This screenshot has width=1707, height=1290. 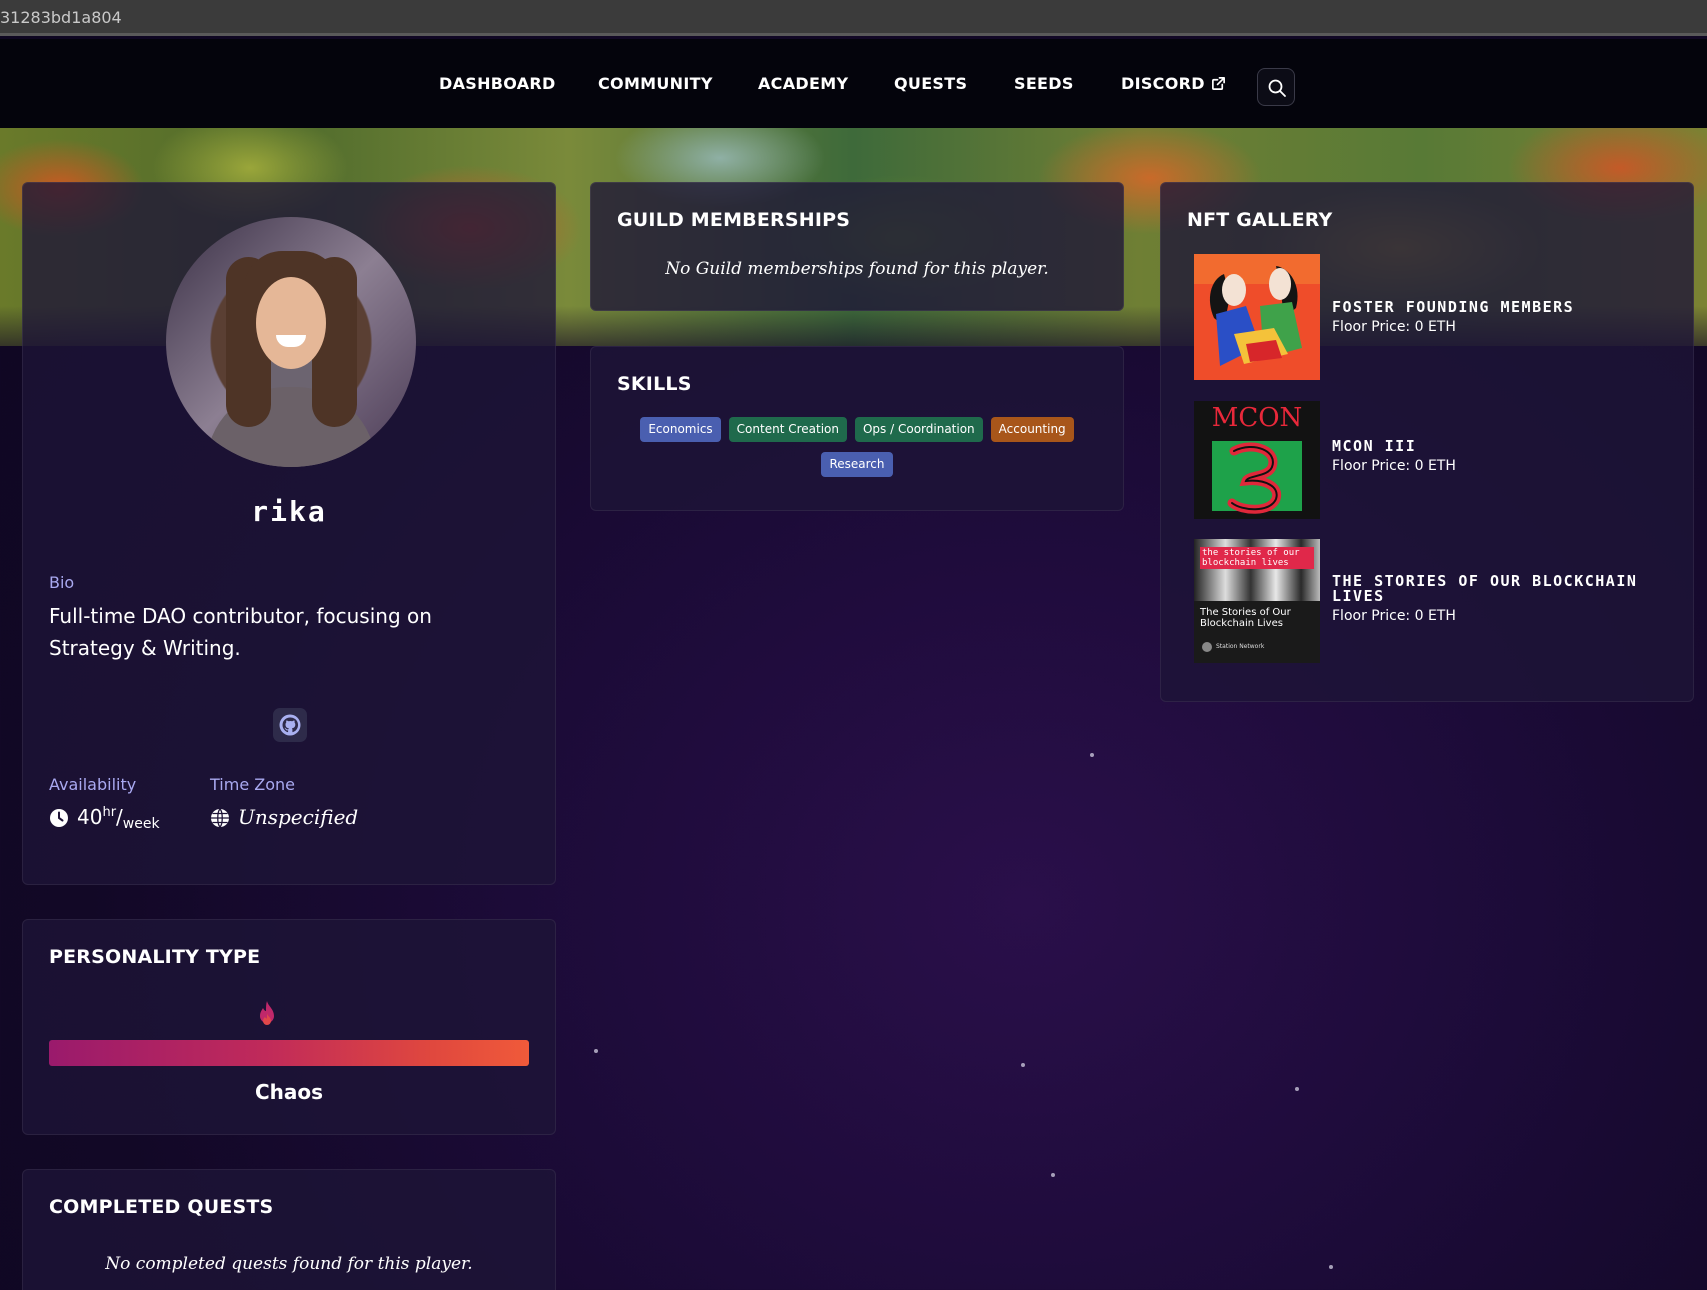 I want to click on foster-artwork-image, so click(x=1257, y=317).